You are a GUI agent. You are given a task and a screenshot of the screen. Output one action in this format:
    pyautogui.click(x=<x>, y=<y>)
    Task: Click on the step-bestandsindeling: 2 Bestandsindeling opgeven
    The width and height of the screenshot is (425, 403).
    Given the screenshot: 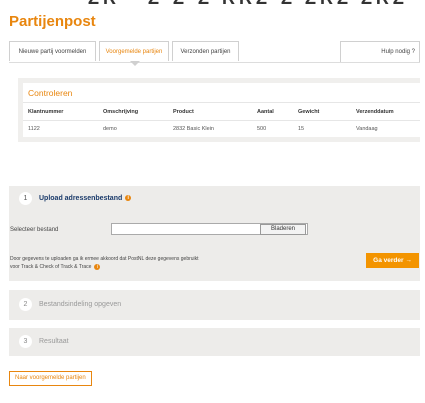 What is the action you would take?
    pyautogui.click(x=214, y=305)
    